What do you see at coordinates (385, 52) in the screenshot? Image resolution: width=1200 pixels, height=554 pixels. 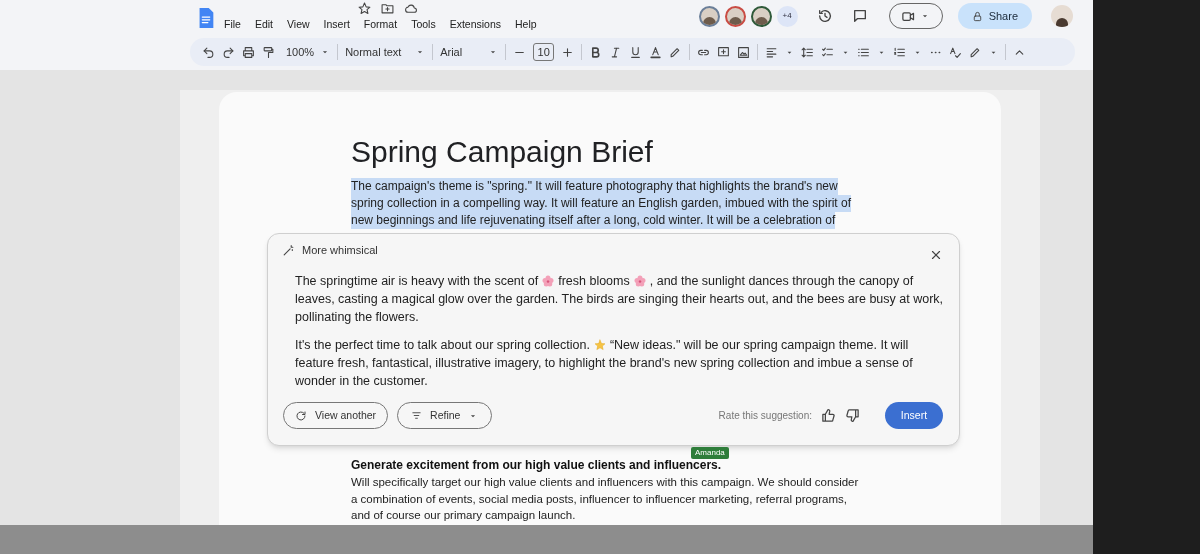 I see `text-style-dropdown: Normal text` at bounding box center [385, 52].